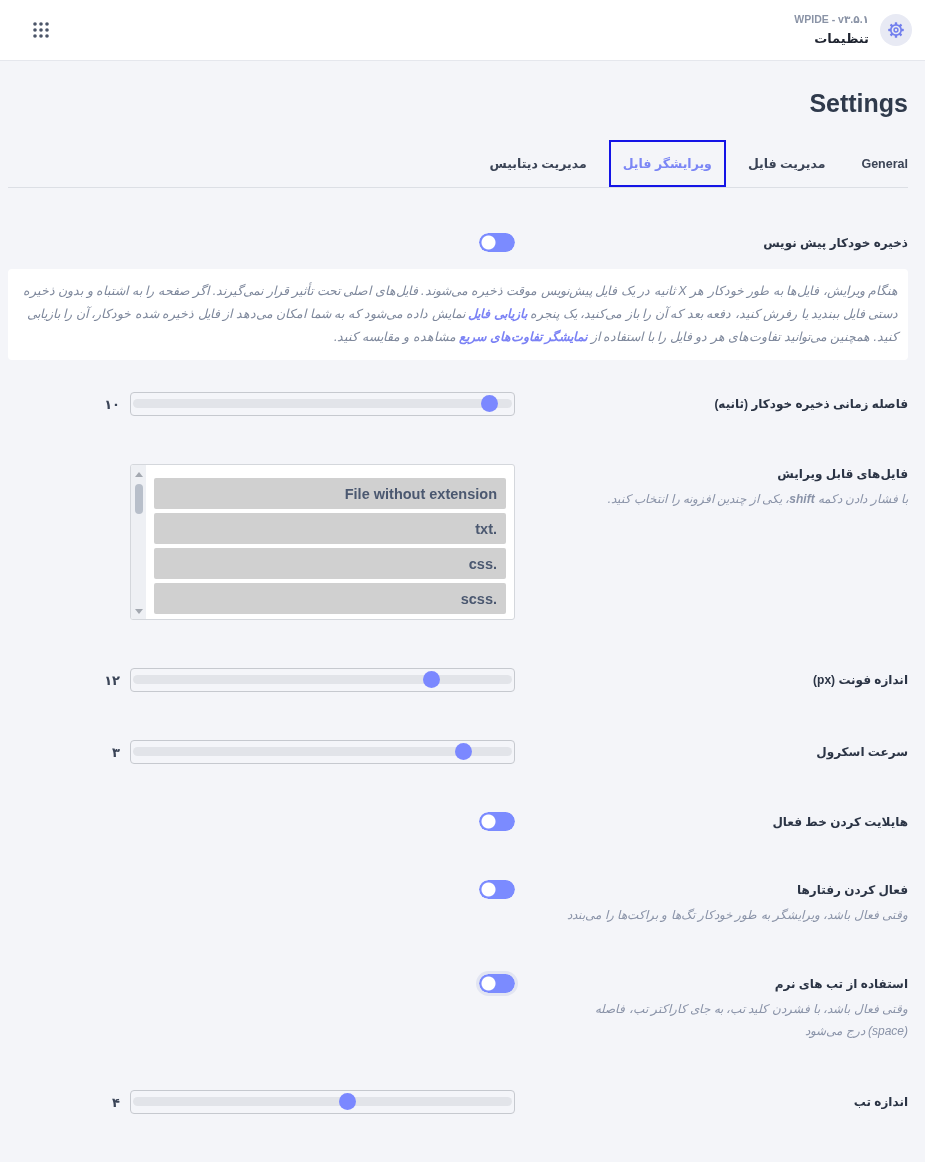  Describe the element at coordinates (330, 528) in the screenshot. I see `list-option: txt.` at that location.